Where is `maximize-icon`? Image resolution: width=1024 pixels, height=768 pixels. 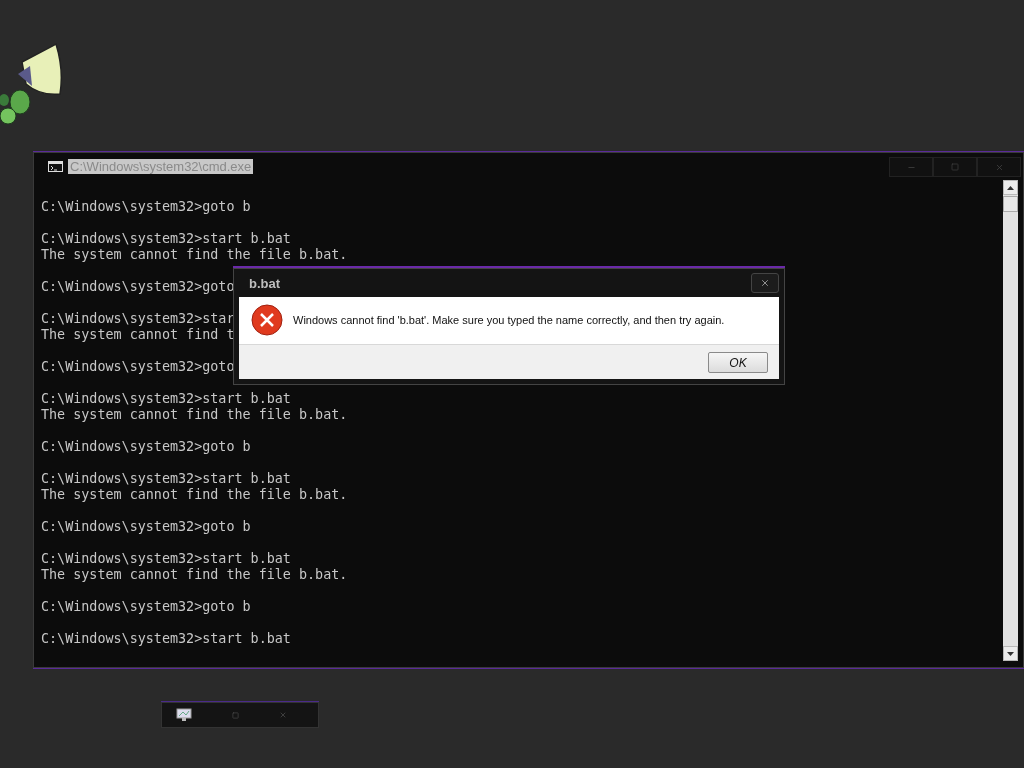
maximize-icon is located at coordinates (955, 167).